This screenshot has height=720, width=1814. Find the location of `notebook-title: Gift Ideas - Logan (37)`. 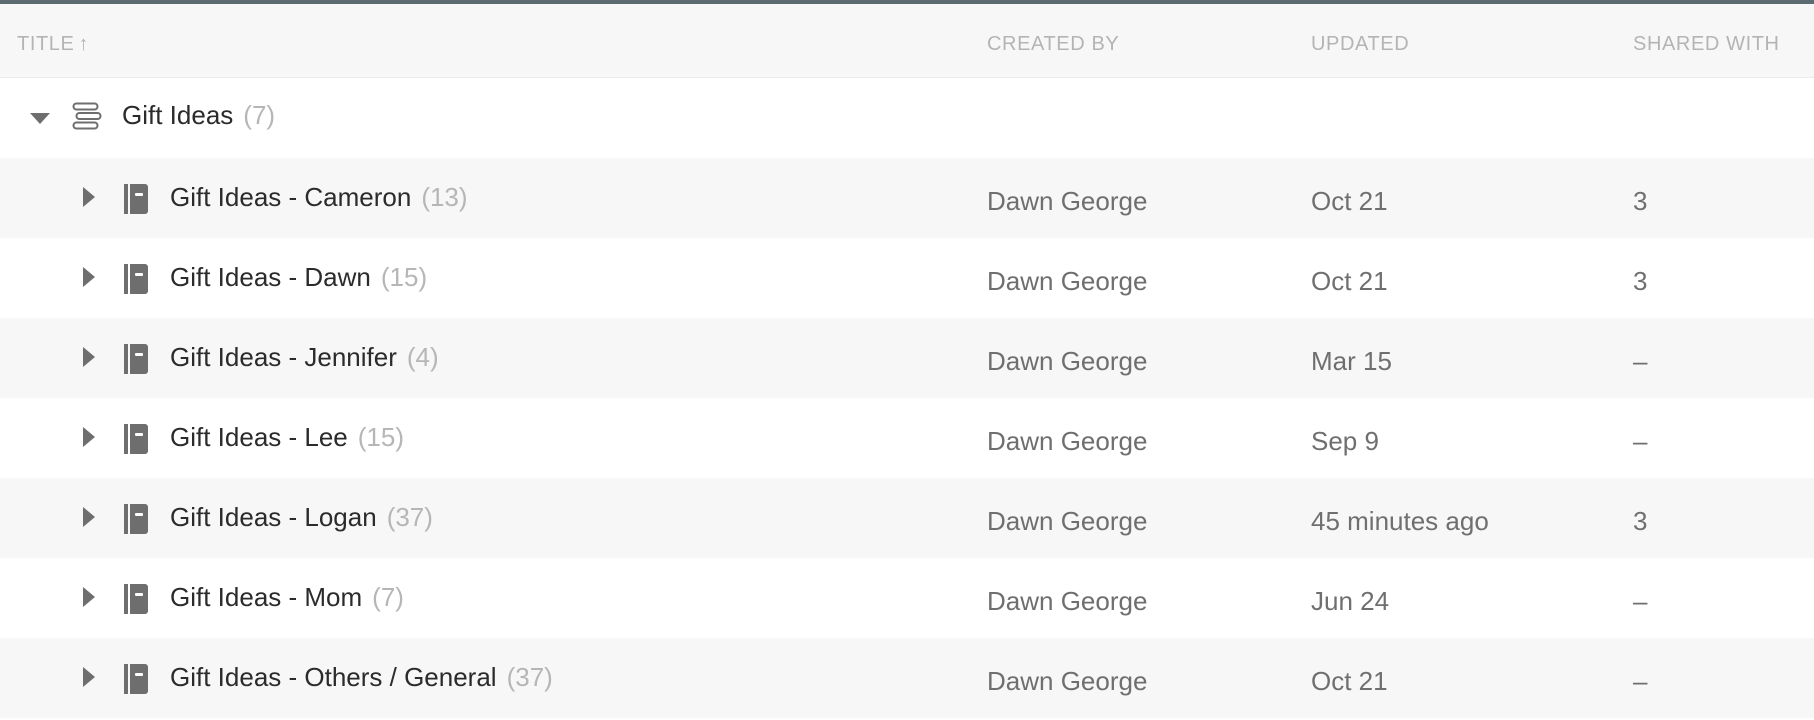

notebook-title: Gift Ideas - Logan (37) is located at coordinates (301, 517).